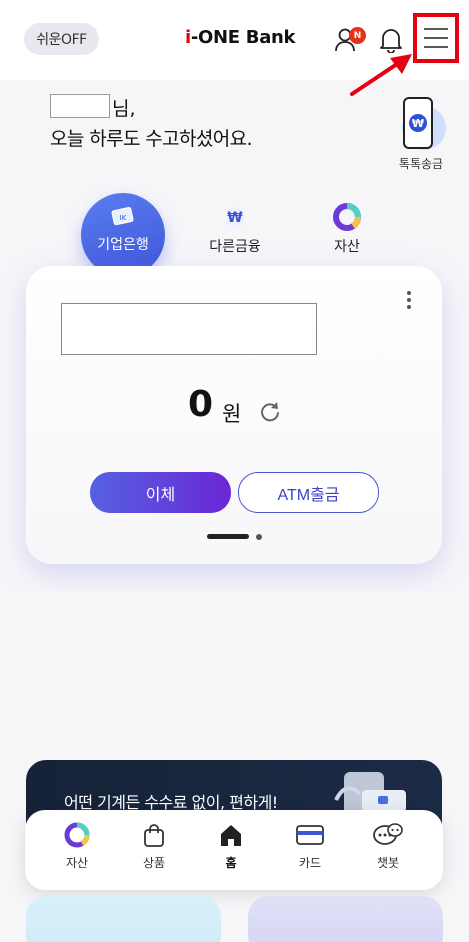 The height and width of the screenshot is (942, 469). I want to click on nav-products-label: 상품, so click(154, 863).